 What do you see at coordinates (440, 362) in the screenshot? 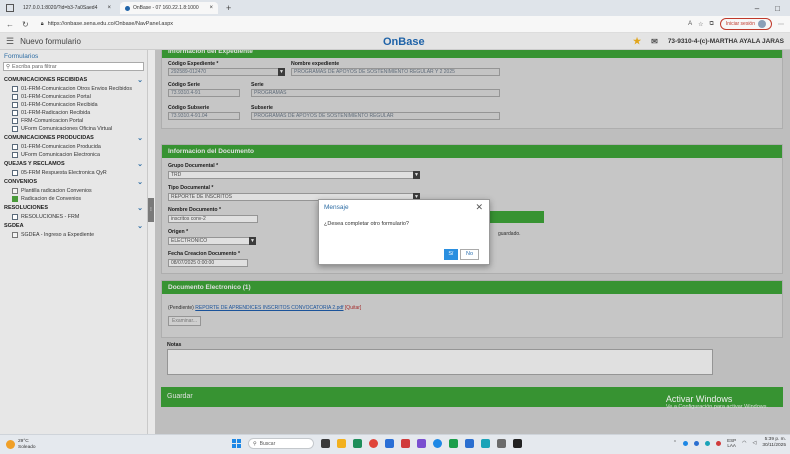
I see `notas-textarea` at bounding box center [440, 362].